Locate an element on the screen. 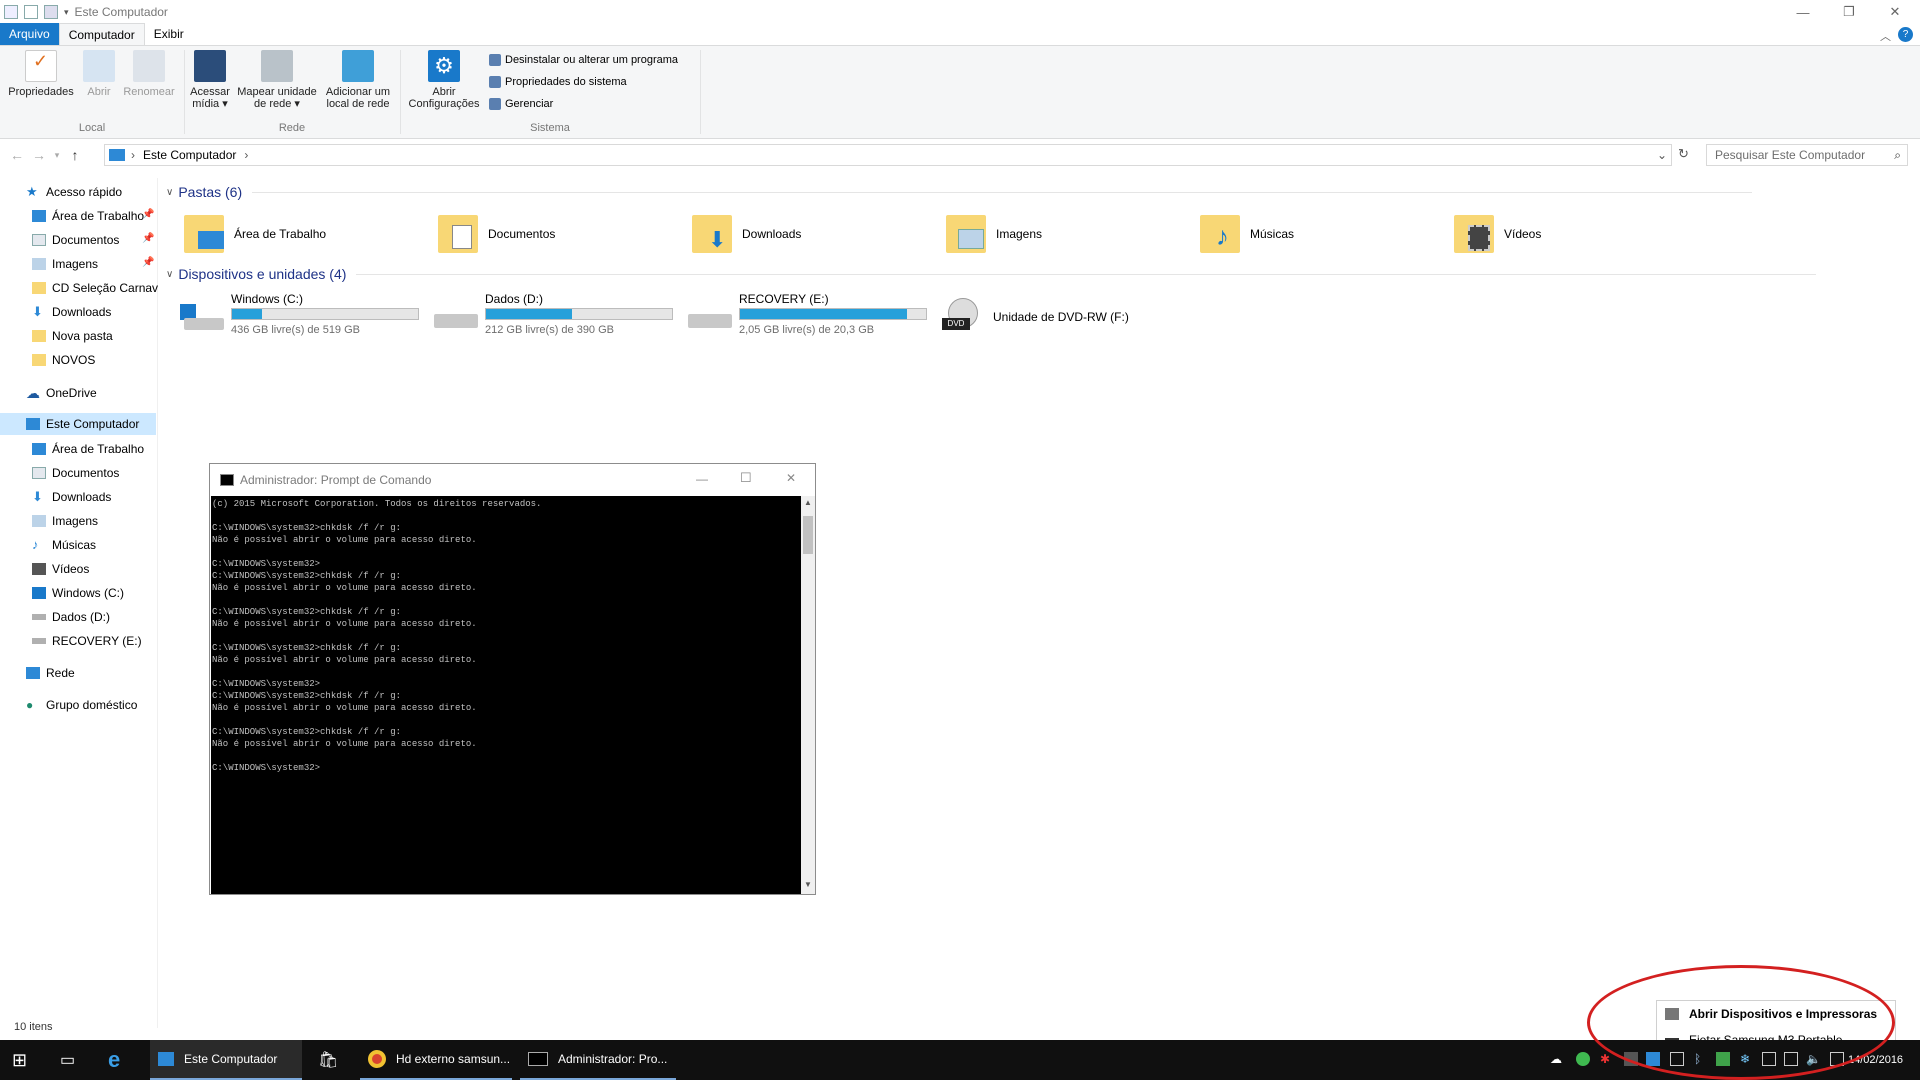  windows-drive-icon is located at coordinates (202, 318).